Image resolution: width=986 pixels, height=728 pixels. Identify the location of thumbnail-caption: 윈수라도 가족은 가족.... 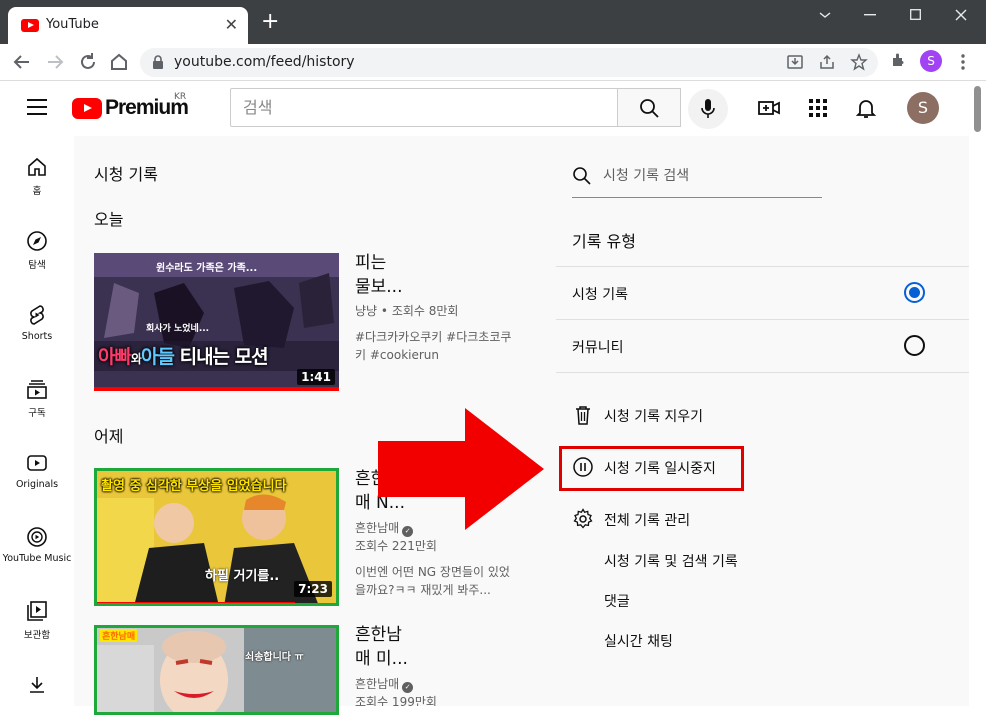
(207, 268).